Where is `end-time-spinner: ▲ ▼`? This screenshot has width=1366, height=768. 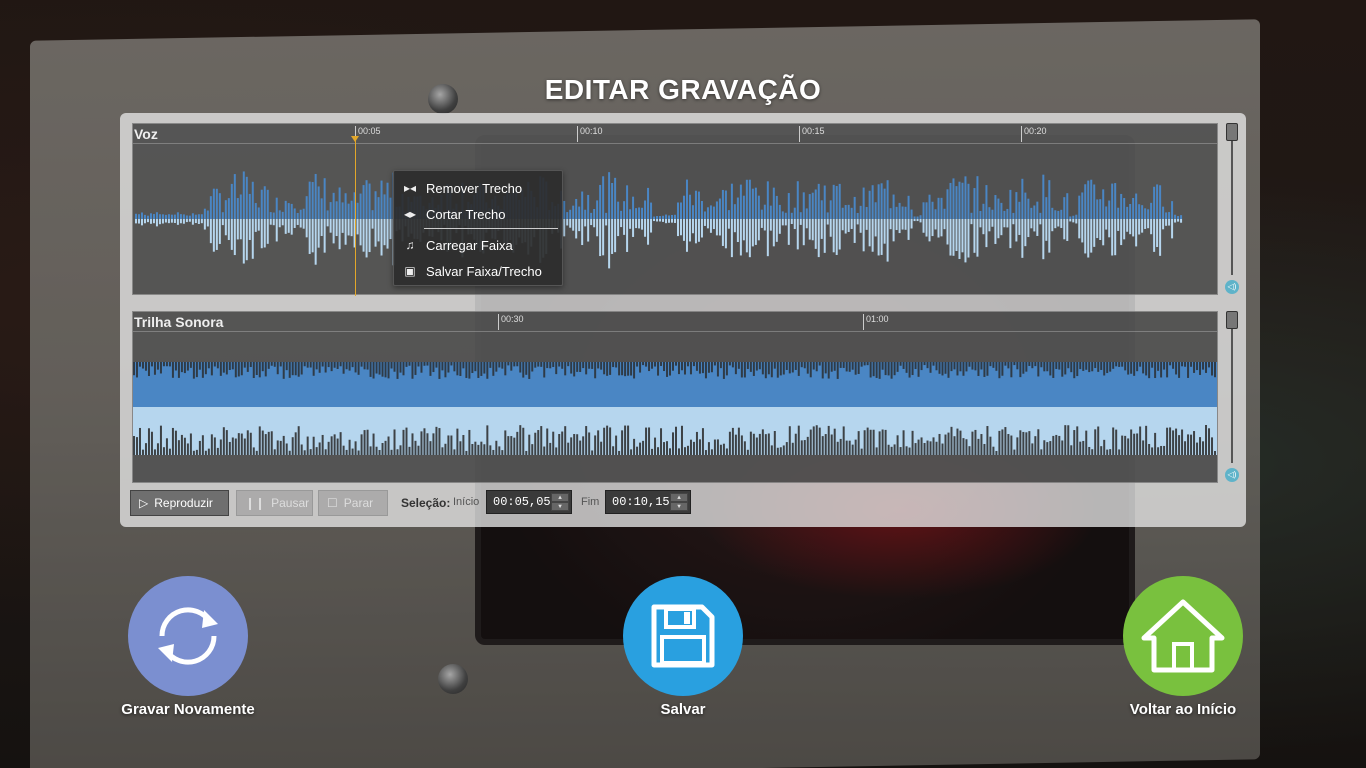
end-time-spinner: ▲ ▼ is located at coordinates (679, 502).